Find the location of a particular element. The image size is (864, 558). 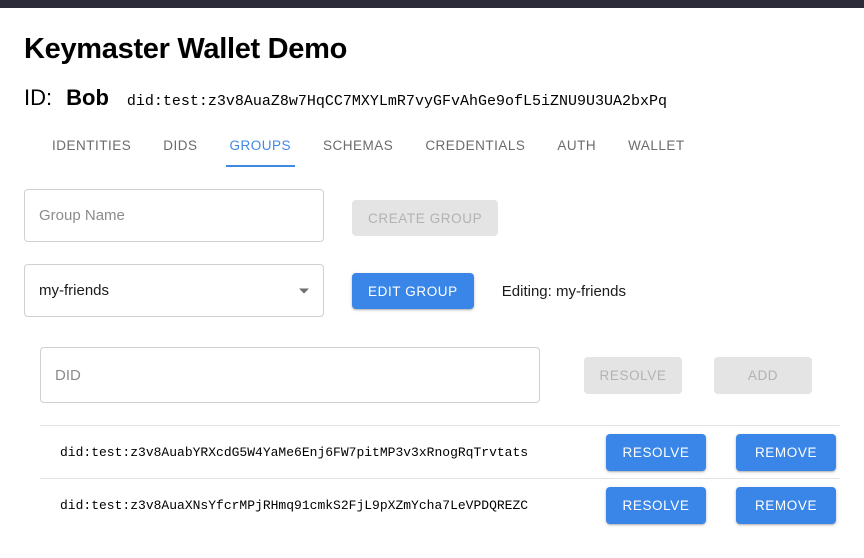

group-select-value: my-friends is located at coordinates (74, 290).